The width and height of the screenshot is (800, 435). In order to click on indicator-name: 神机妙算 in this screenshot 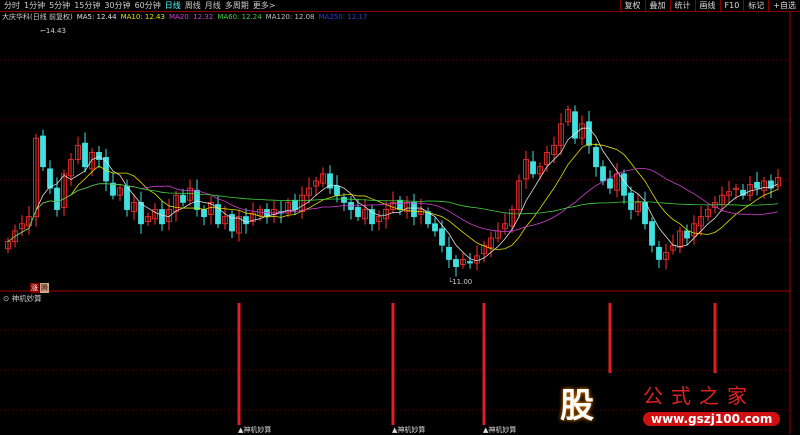, I will do `click(26, 298)`.